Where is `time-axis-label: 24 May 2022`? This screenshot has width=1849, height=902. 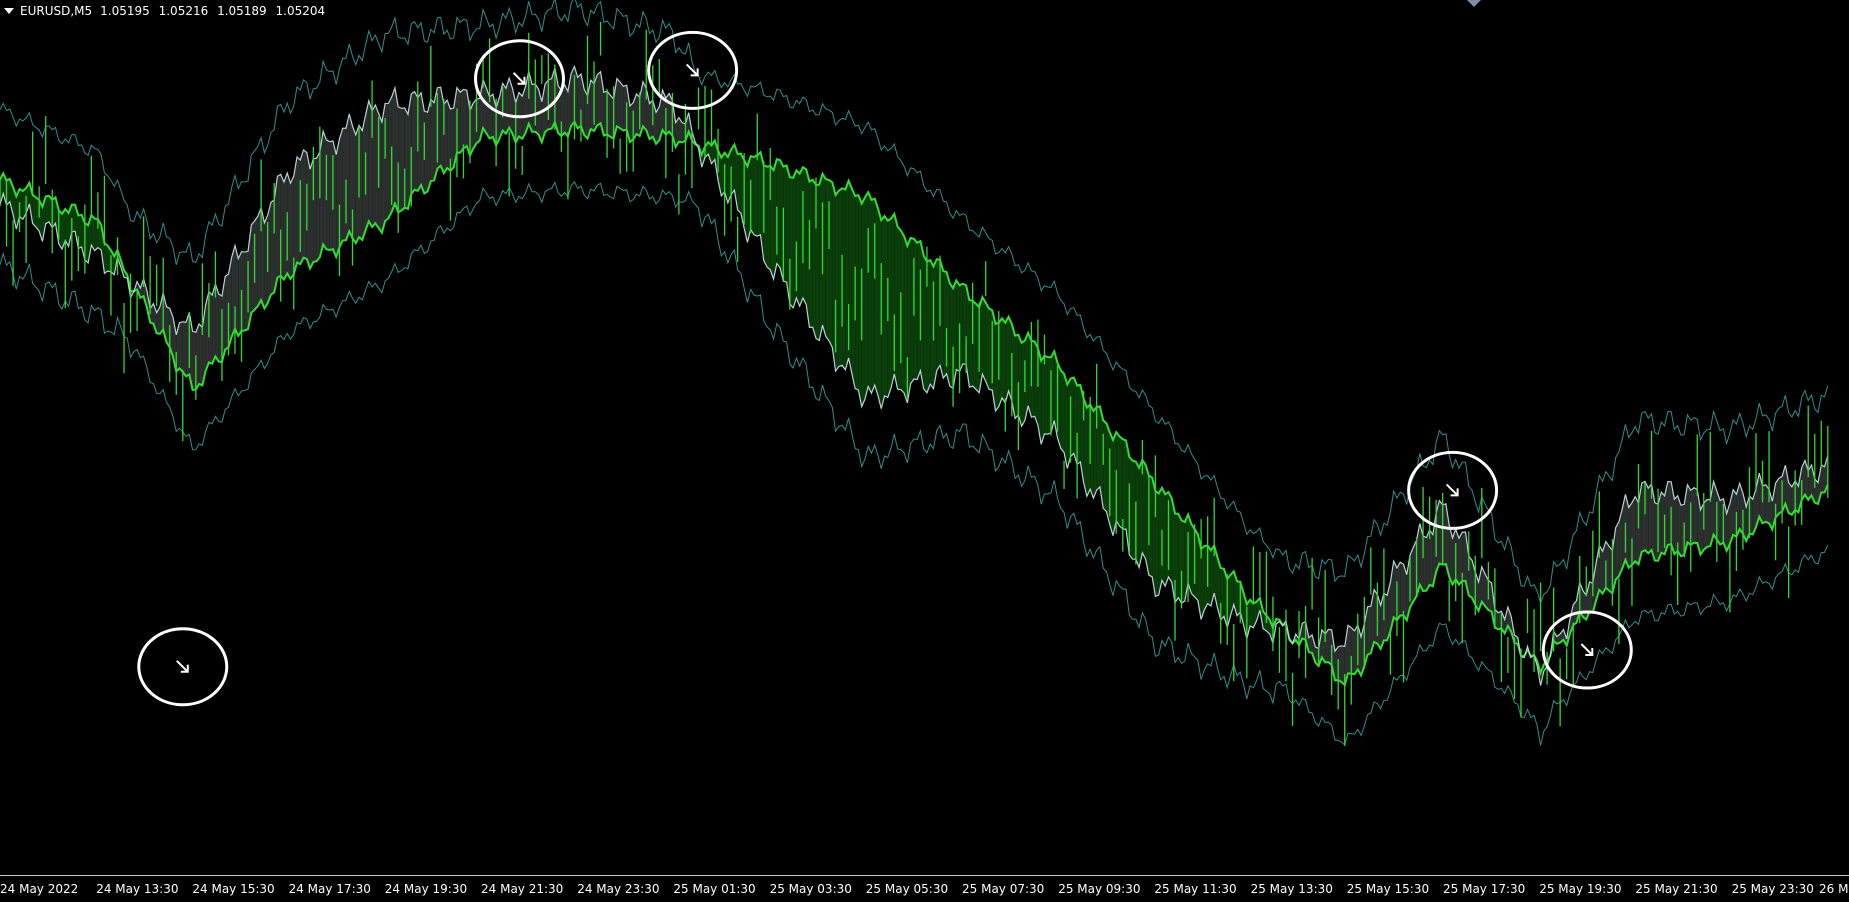
time-axis-label: 24 May 2022 is located at coordinates (39, 889).